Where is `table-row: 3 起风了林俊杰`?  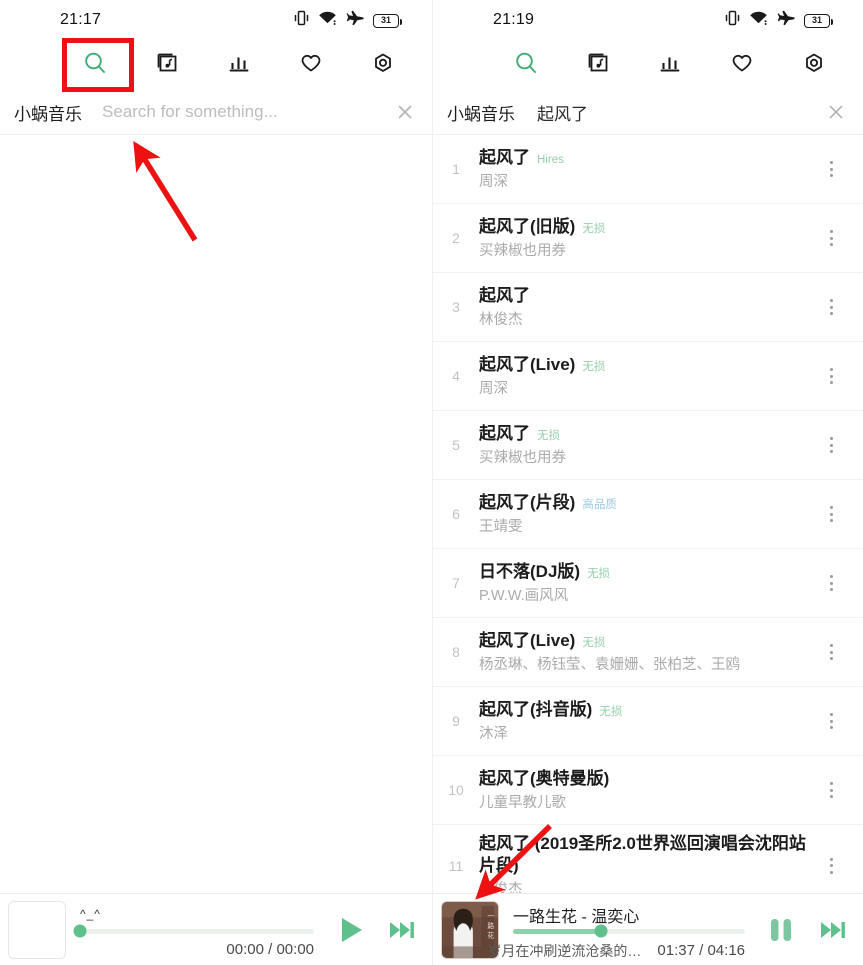 table-row: 3 起风了林俊杰 is located at coordinates (648, 307).